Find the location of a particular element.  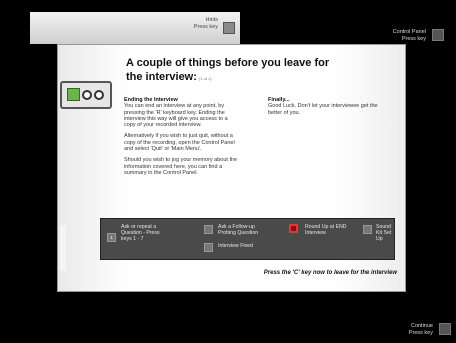

control-panel-label: Control Panel Press key is located at coordinates (409, 35).